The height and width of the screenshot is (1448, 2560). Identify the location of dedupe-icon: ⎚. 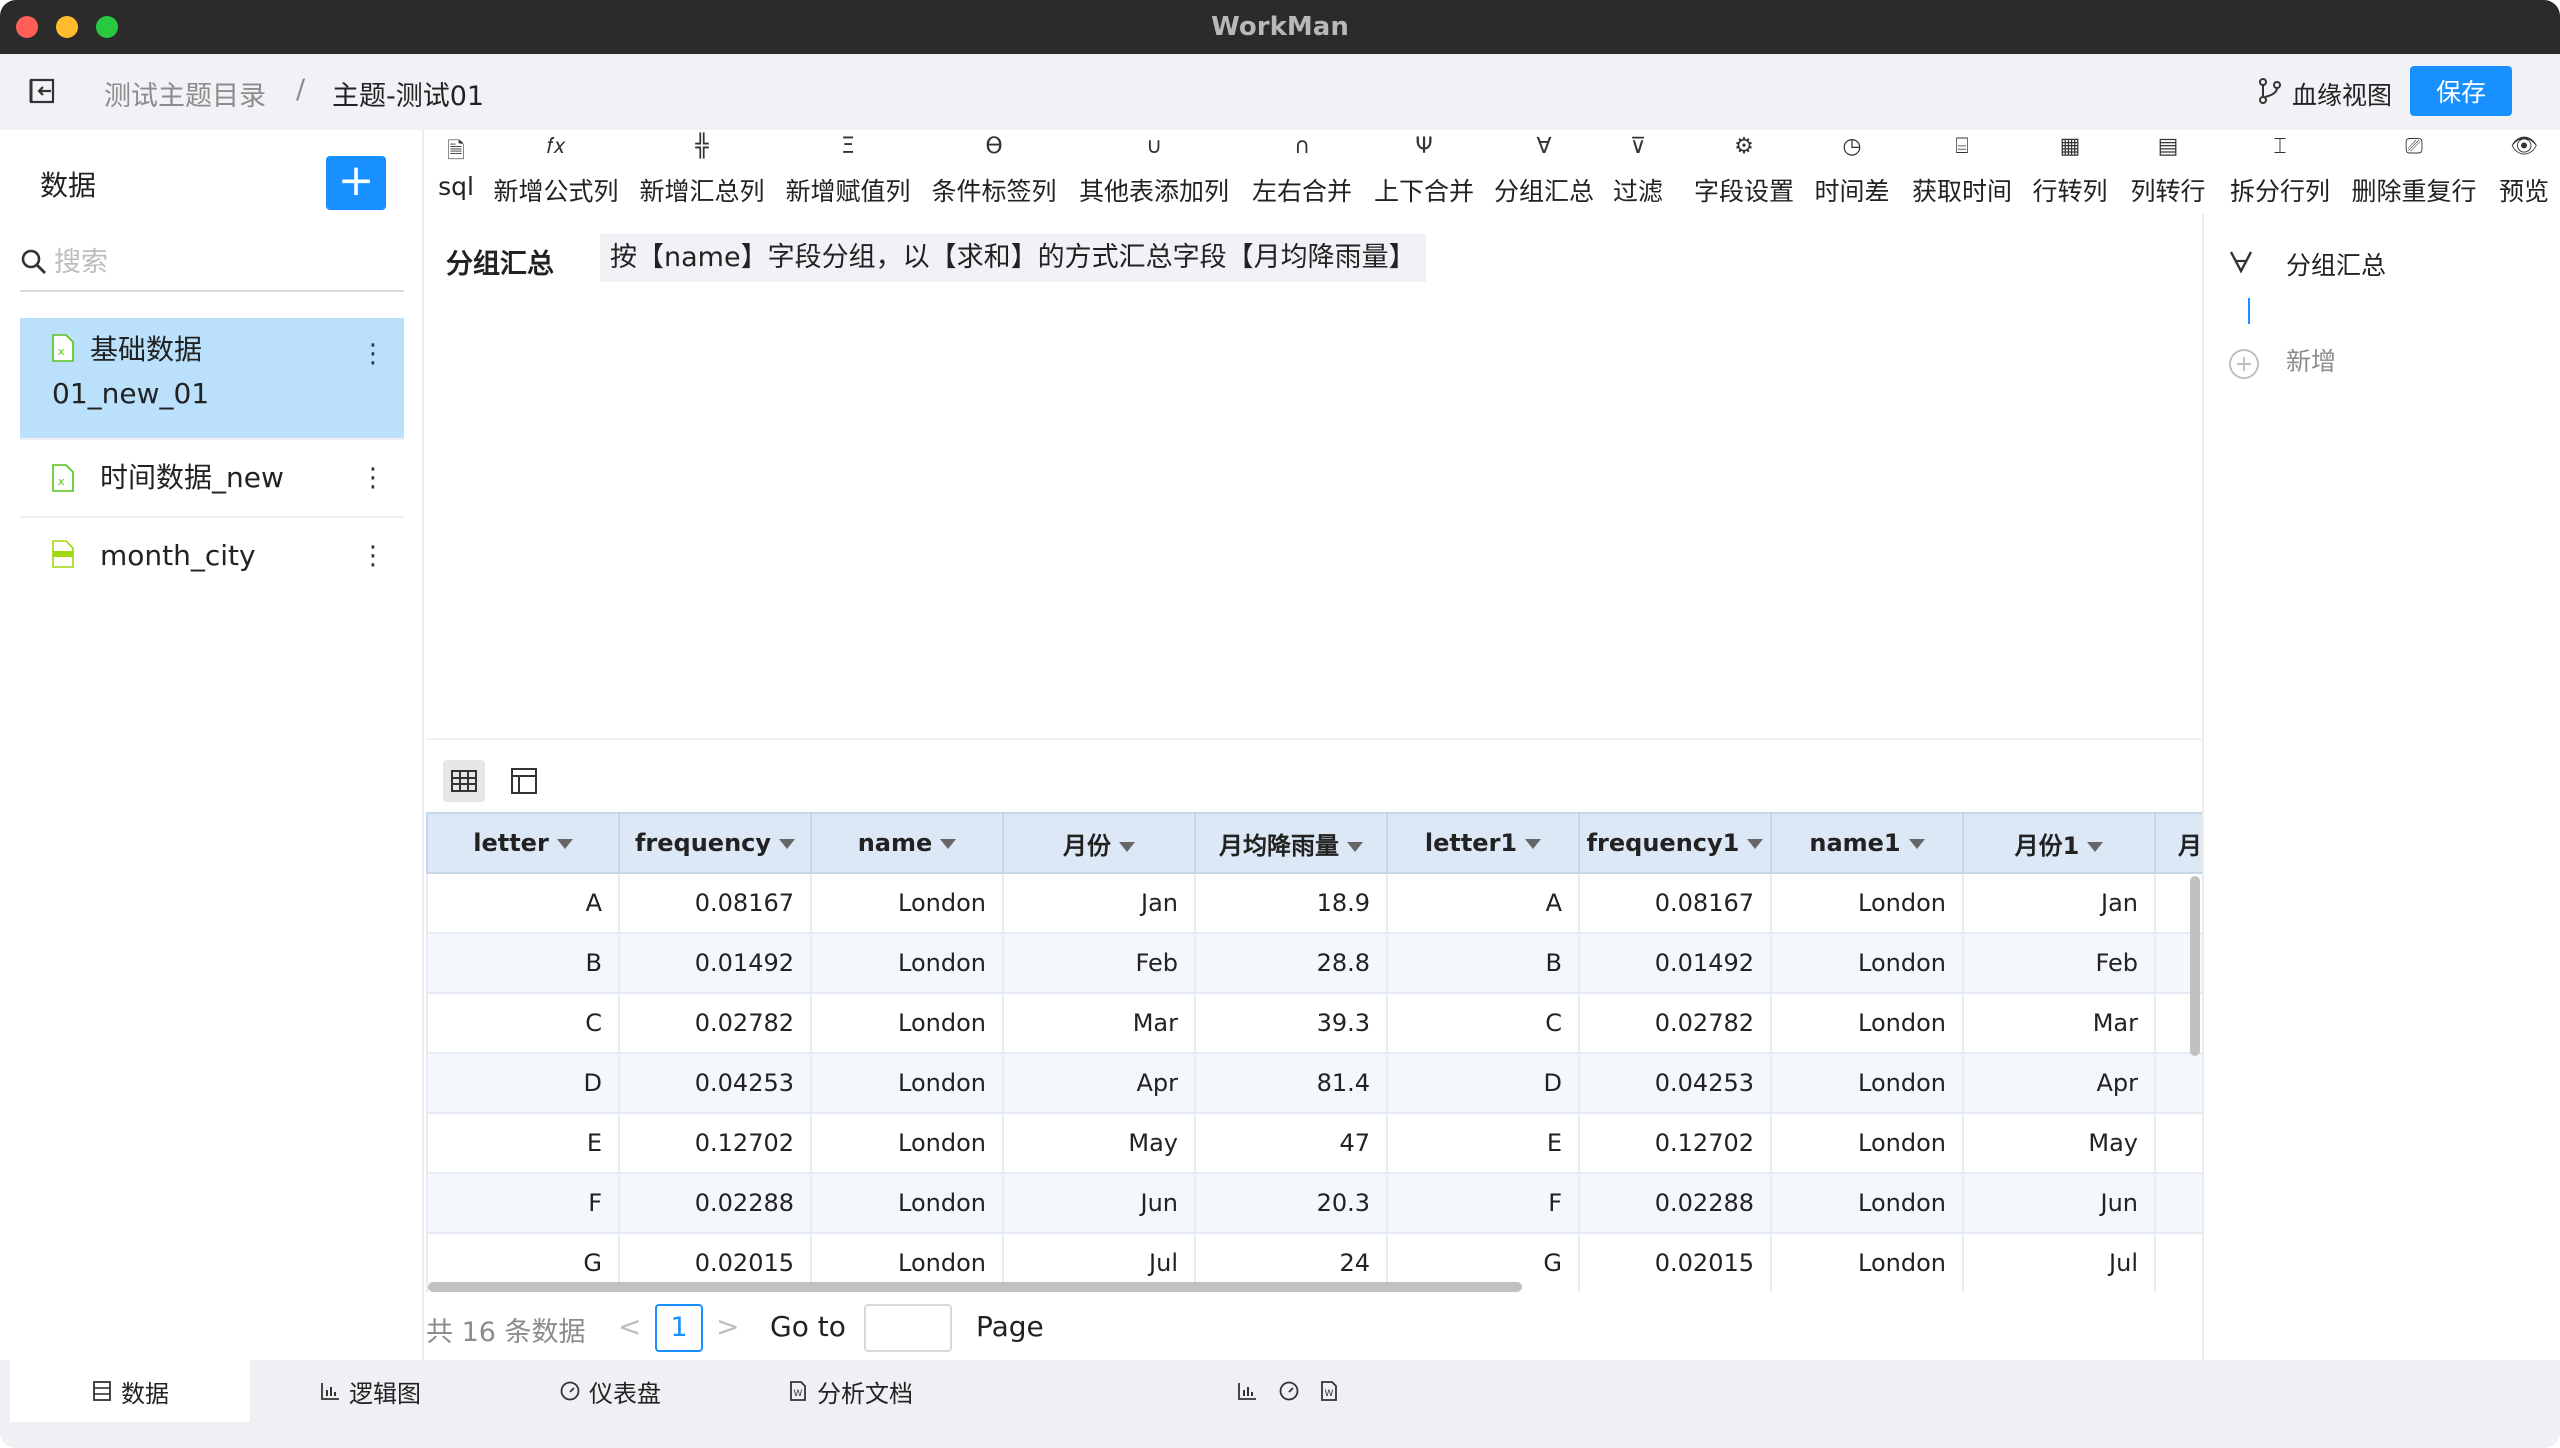
(2414, 146).